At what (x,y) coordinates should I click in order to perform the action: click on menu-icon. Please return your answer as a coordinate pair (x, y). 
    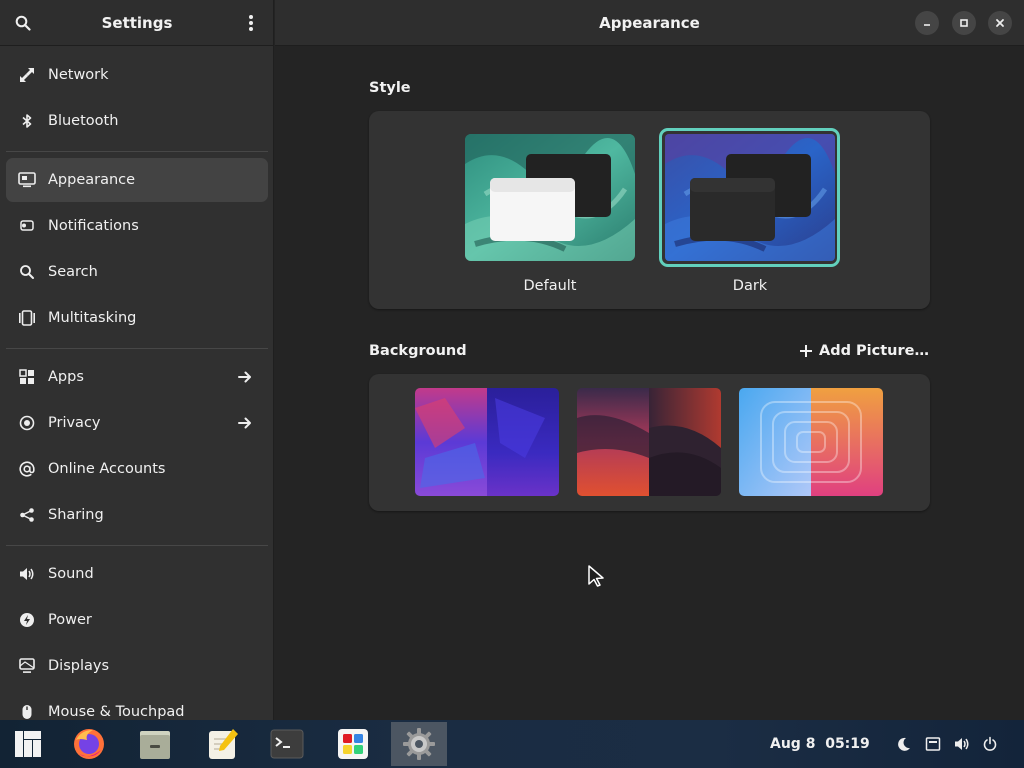
    Looking at the image, I should click on (251, 23).